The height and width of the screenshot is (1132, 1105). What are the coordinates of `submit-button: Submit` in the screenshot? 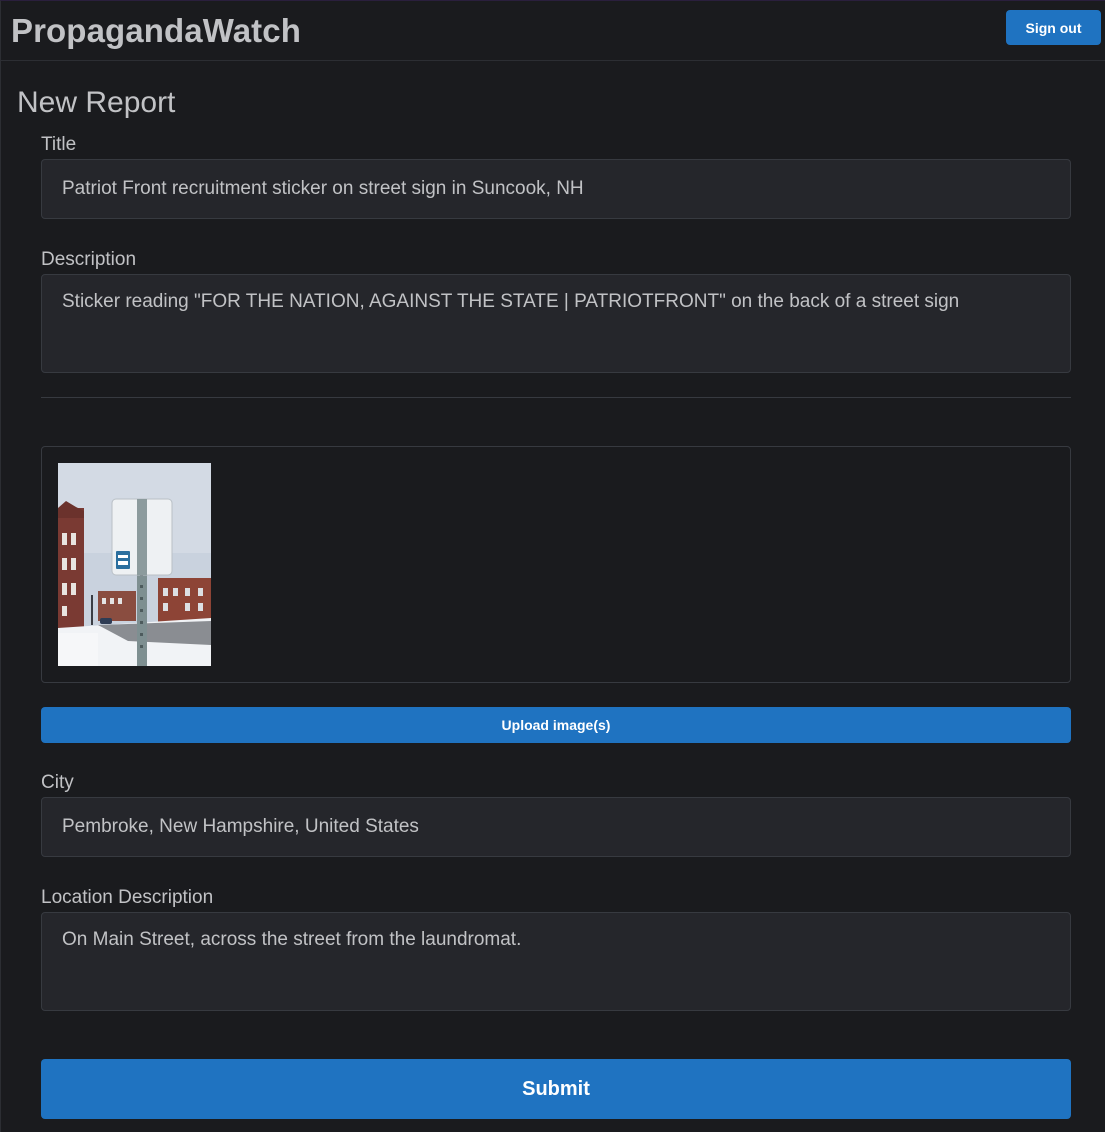 It's located at (556, 1089).